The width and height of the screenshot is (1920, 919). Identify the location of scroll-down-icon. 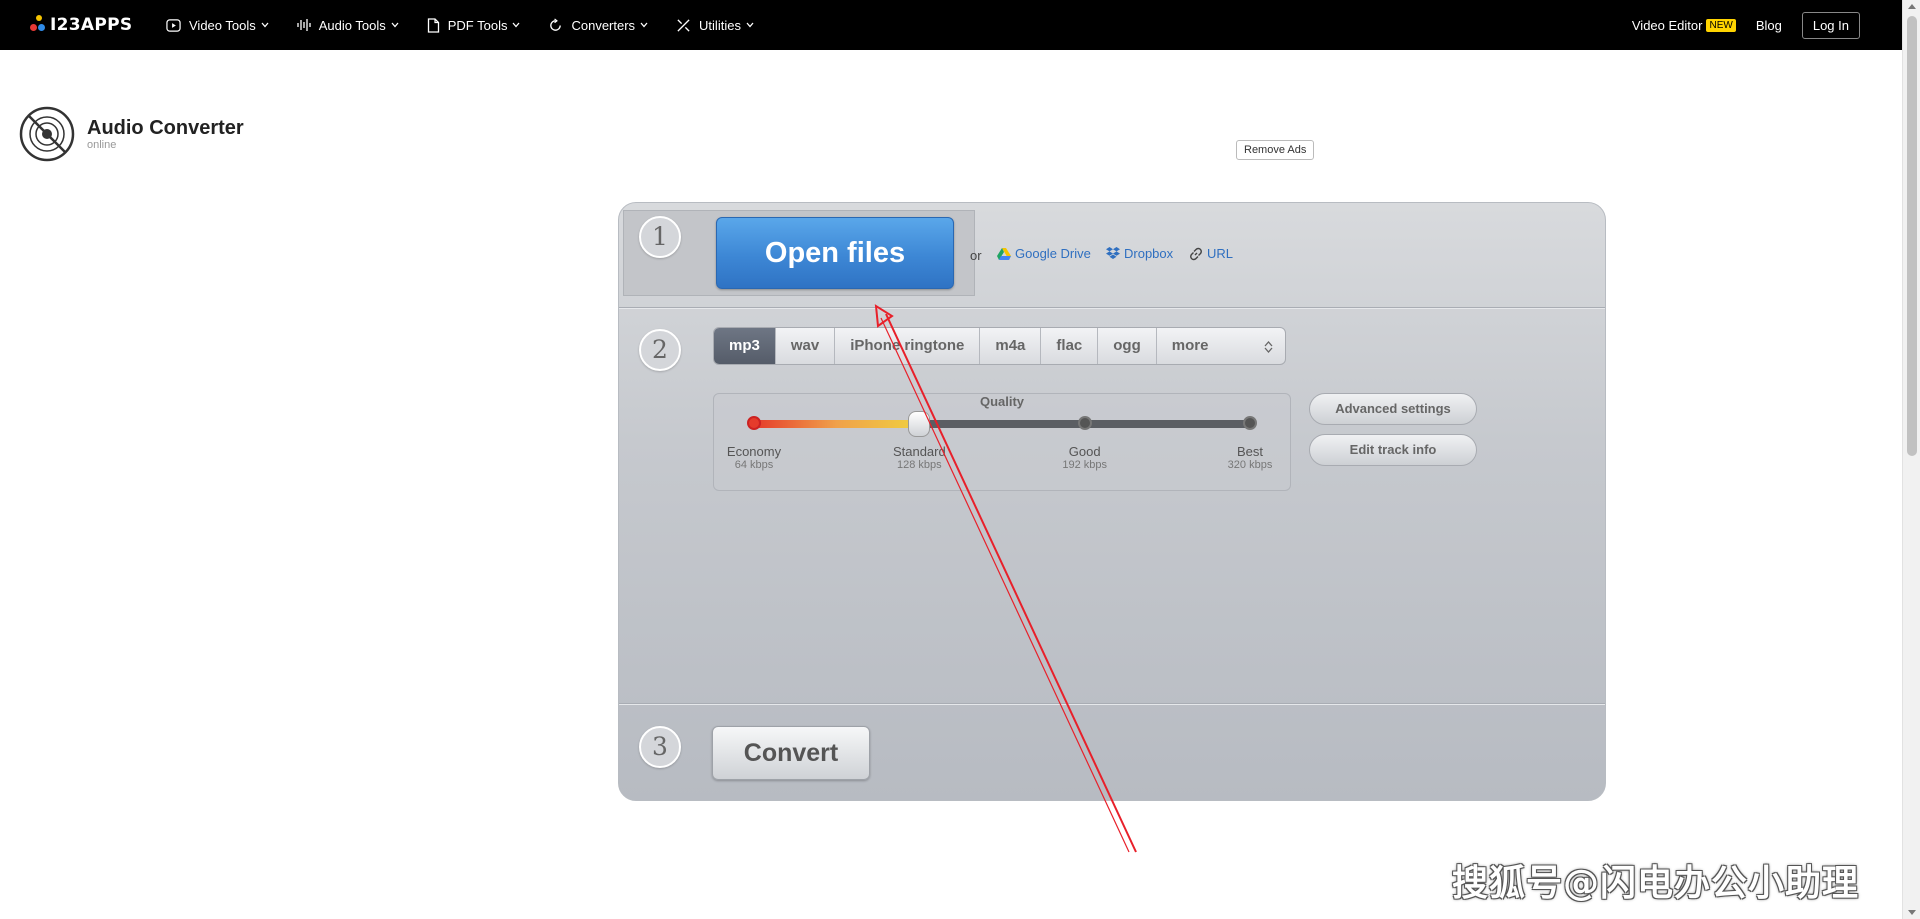
(1912, 912).